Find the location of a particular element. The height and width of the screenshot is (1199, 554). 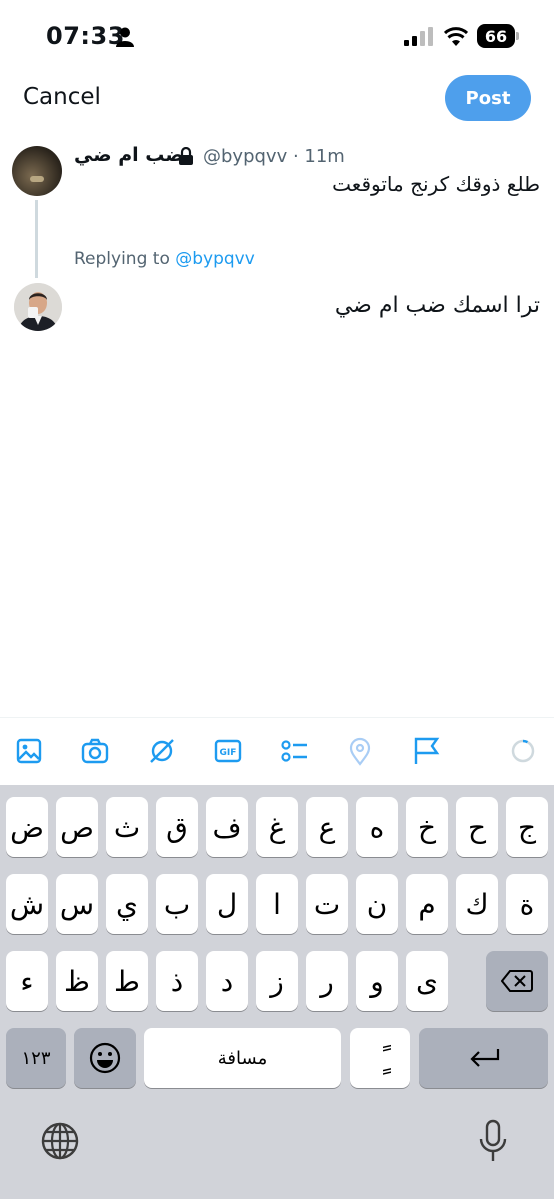

key: ن is located at coordinates (377, 904).